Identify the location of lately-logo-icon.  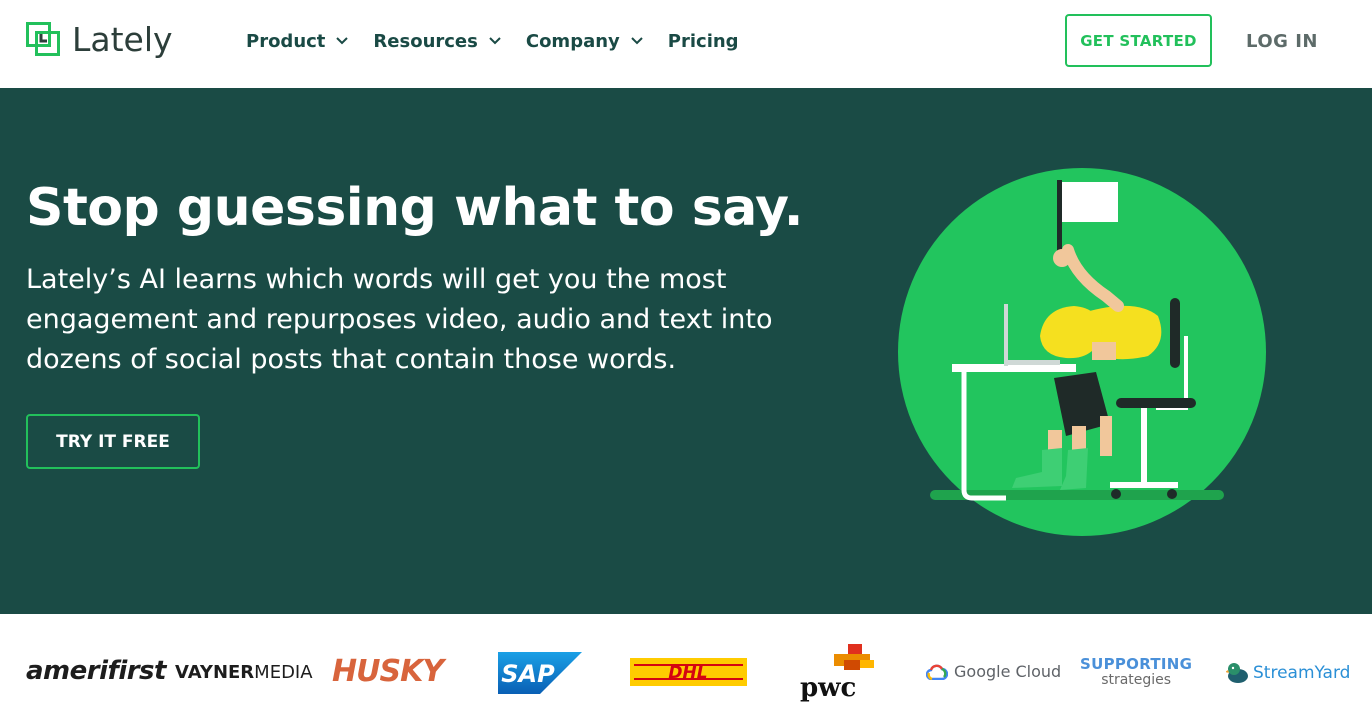
(43, 39).